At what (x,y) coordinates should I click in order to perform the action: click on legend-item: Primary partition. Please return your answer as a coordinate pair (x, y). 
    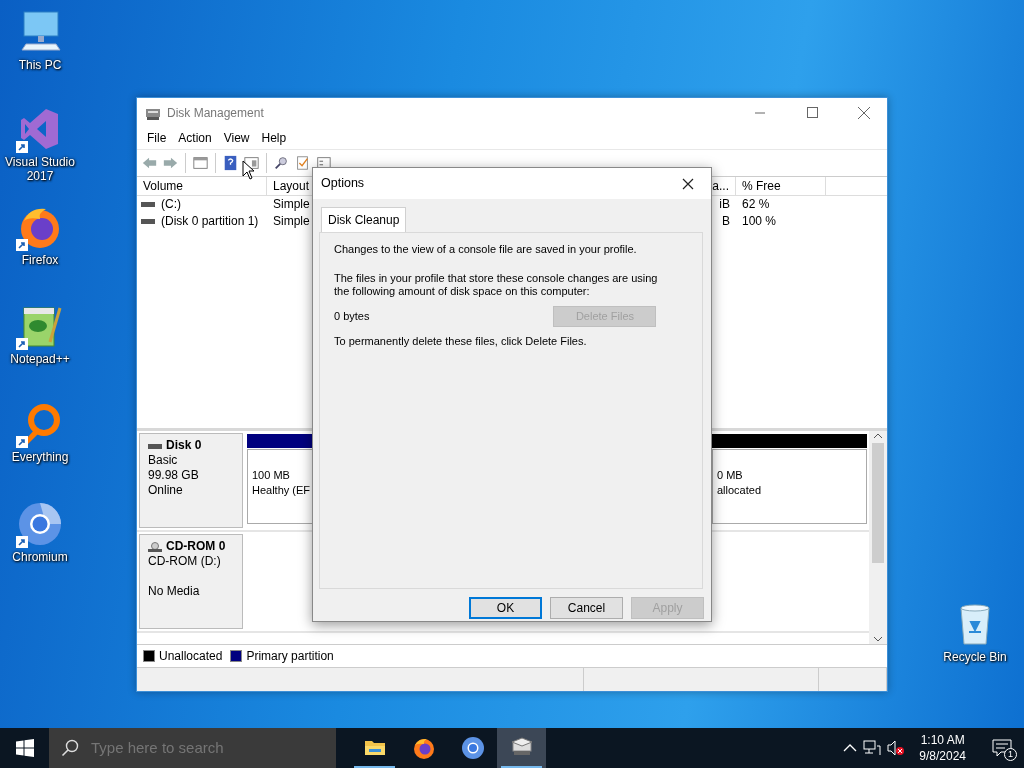
    Looking at the image, I should click on (290, 656).